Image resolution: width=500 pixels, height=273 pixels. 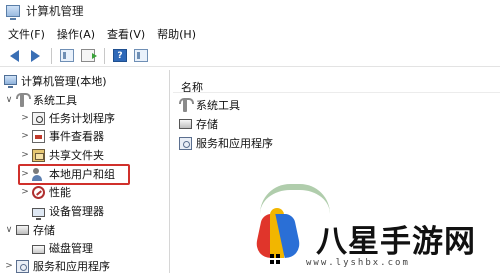 What do you see at coordinates (38, 213) in the screenshot?
I see `device-manager-icon` at bounding box center [38, 213].